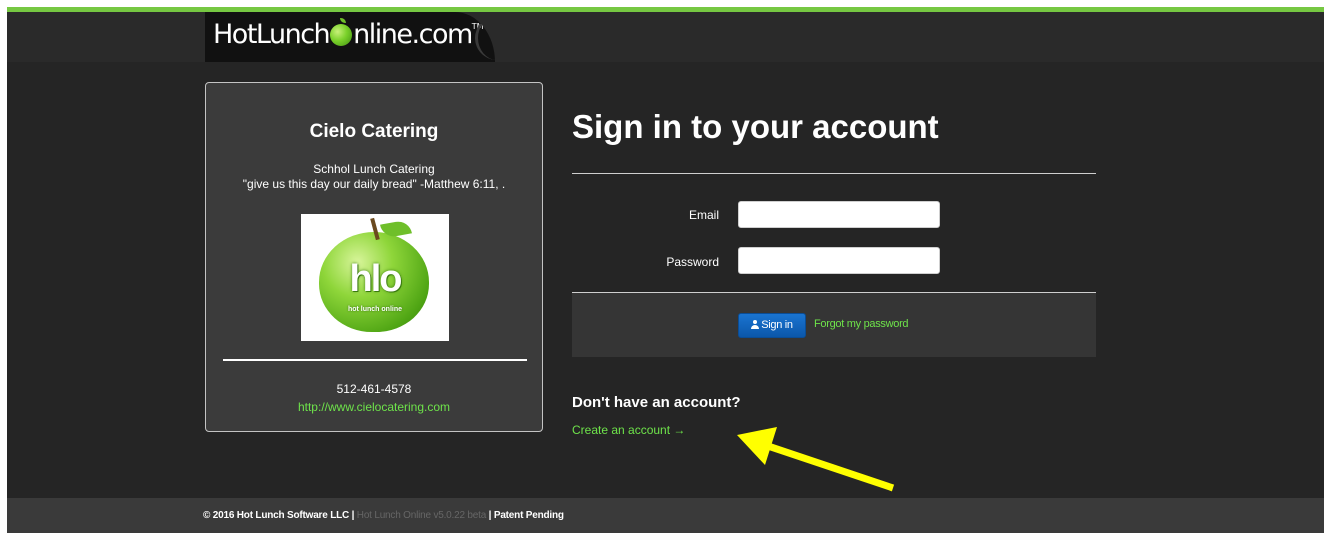 This screenshot has width=1324, height=533. Describe the element at coordinates (374, 407) in the screenshot. I see `caterer-website-link: http://www.cielocatering.com` at that location.